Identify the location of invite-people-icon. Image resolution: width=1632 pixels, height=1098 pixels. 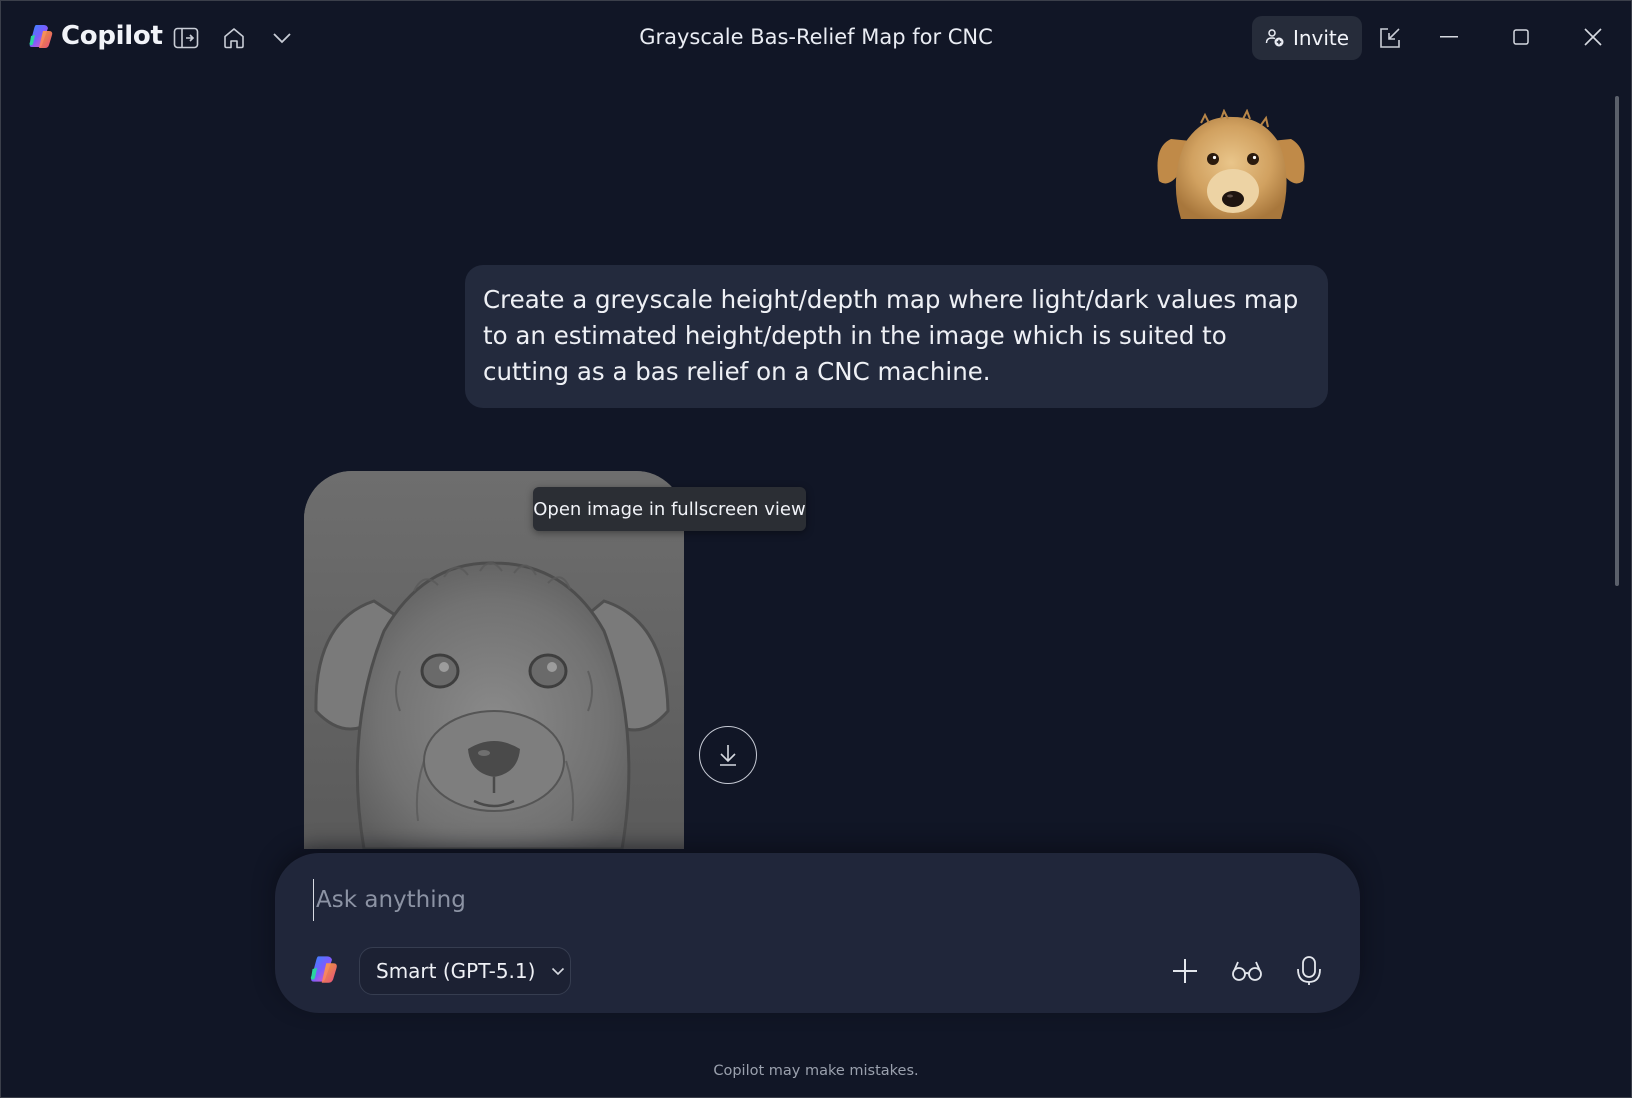
(1274, 38).